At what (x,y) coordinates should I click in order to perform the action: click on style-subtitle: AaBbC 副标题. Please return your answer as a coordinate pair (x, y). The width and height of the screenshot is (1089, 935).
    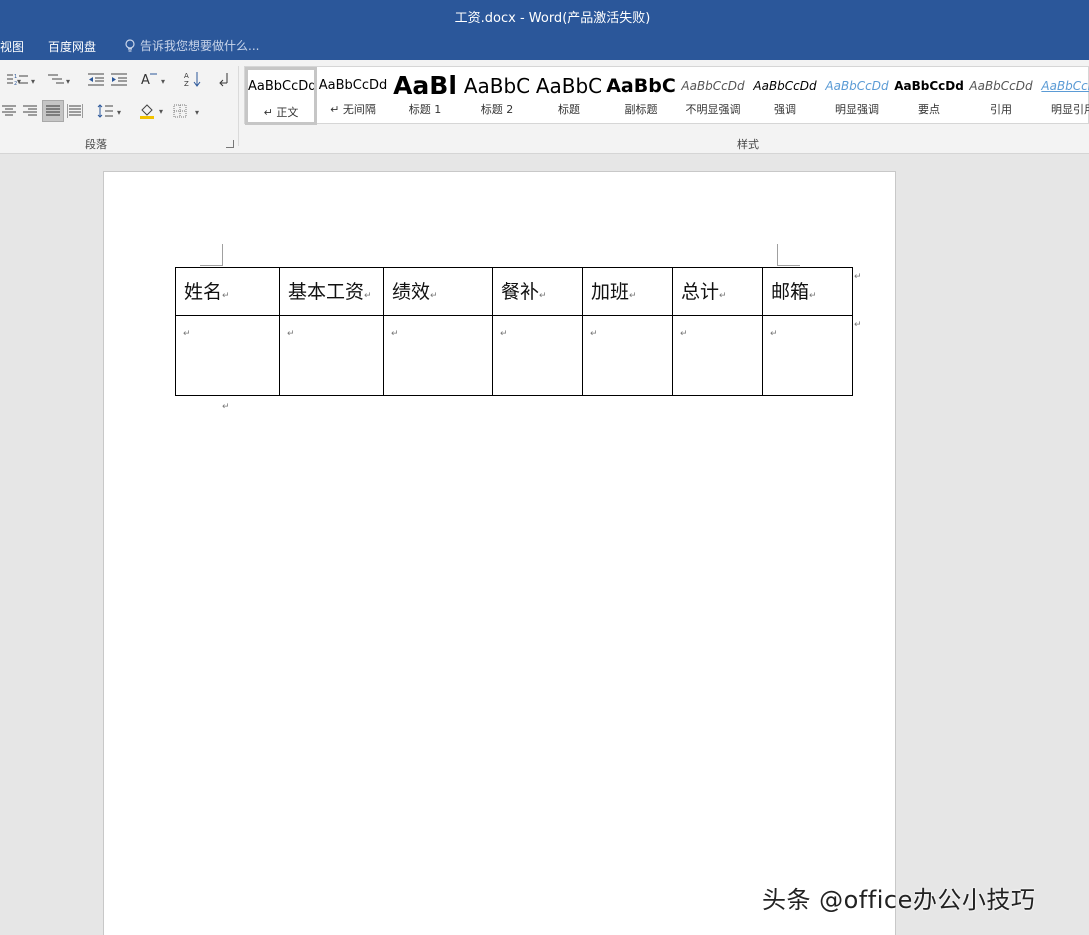
    Looking at the image, I should click on (641, 96).